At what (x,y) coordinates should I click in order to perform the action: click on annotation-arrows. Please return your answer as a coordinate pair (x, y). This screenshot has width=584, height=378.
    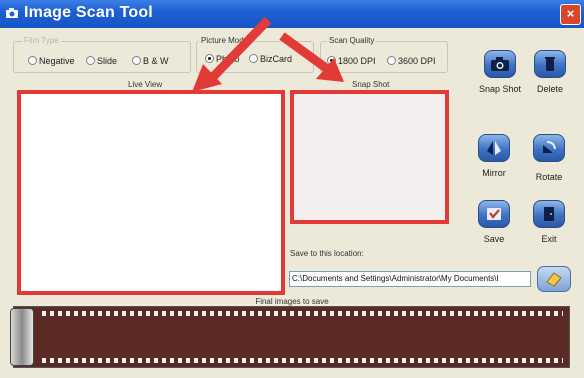
    Looking at the image, I should click on (268, 54).